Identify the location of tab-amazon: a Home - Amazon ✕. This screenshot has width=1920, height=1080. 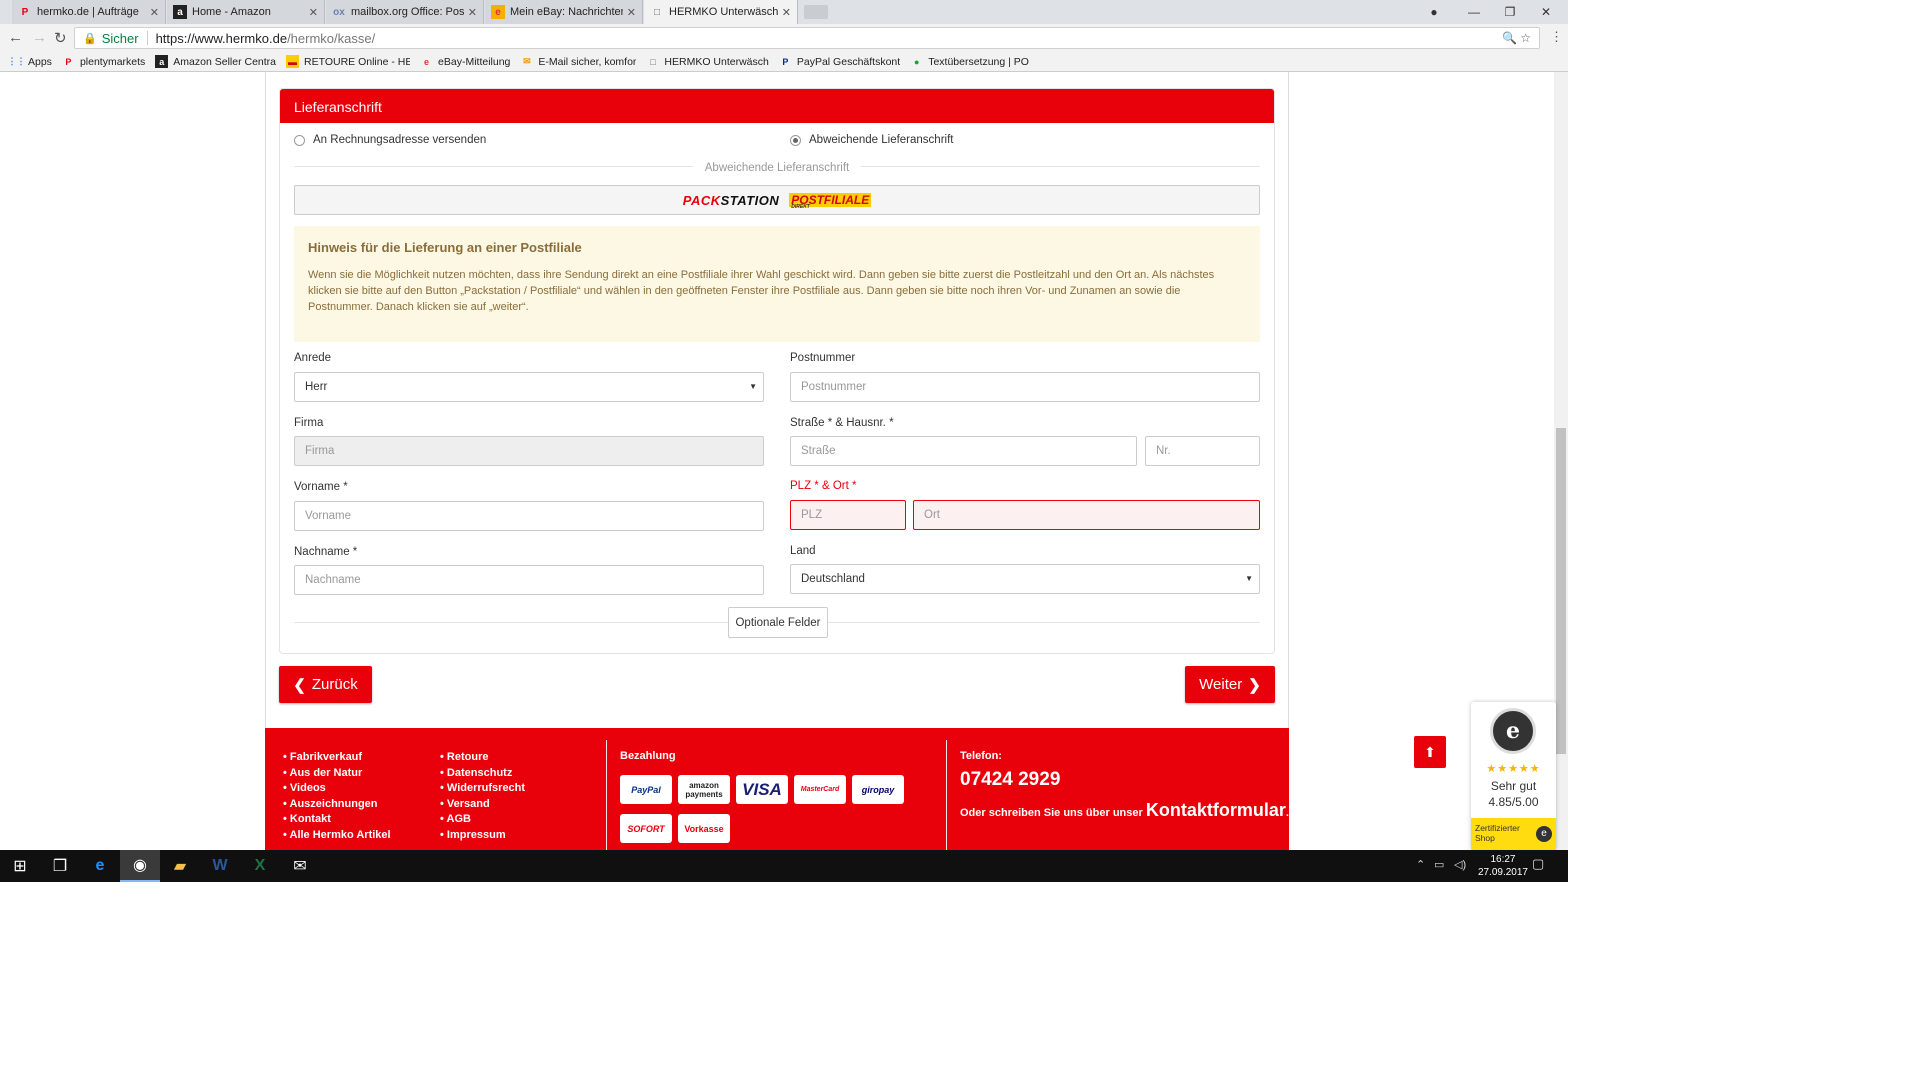
(246, 12).